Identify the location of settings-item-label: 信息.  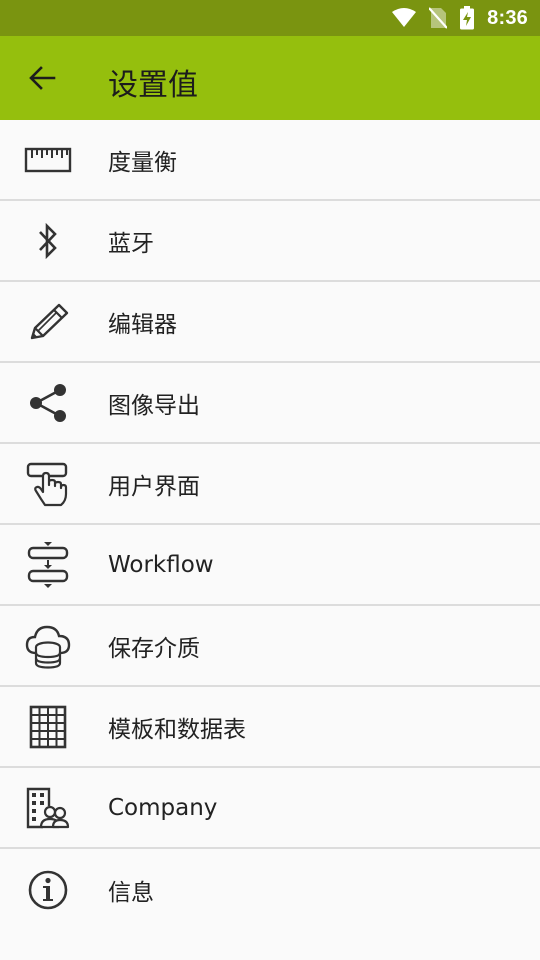
(131, 892).